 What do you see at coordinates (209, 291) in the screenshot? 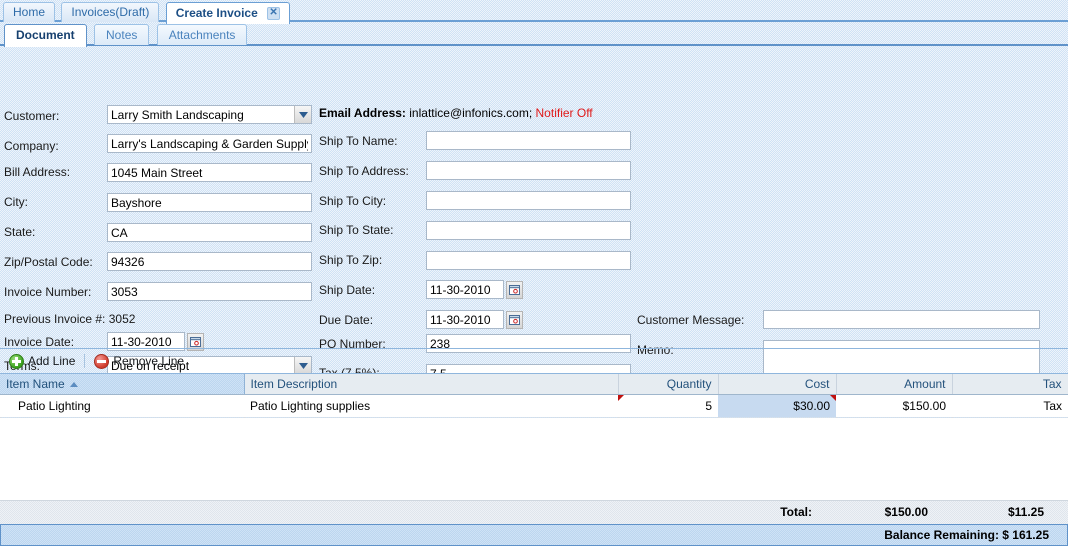
I see `invoice-number-field` at bounding box center [209, 291].